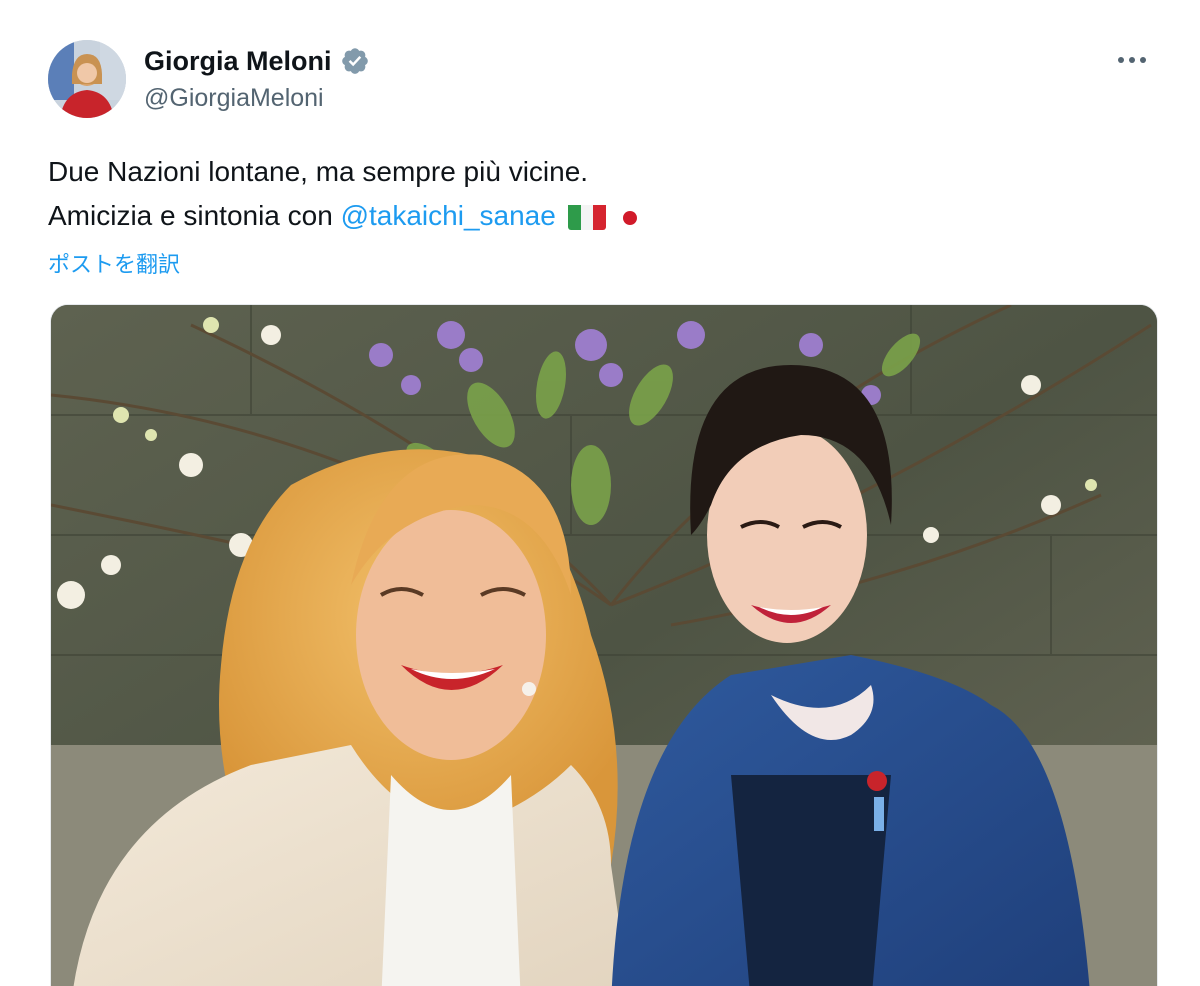 Image resolution: width=1200 pixels, height=986 pixels. I want to click on tweet-text-line-2: Amicizia e sintonia con @takaichi_sanae, so click(598, 216).